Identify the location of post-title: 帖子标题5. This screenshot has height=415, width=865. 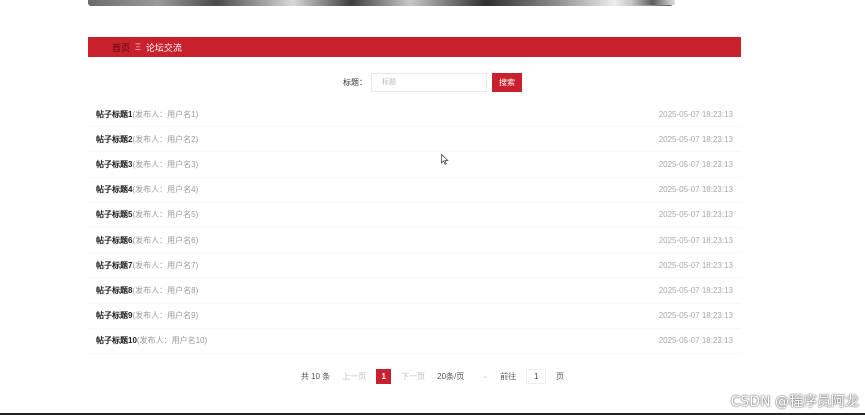
(114, 214).